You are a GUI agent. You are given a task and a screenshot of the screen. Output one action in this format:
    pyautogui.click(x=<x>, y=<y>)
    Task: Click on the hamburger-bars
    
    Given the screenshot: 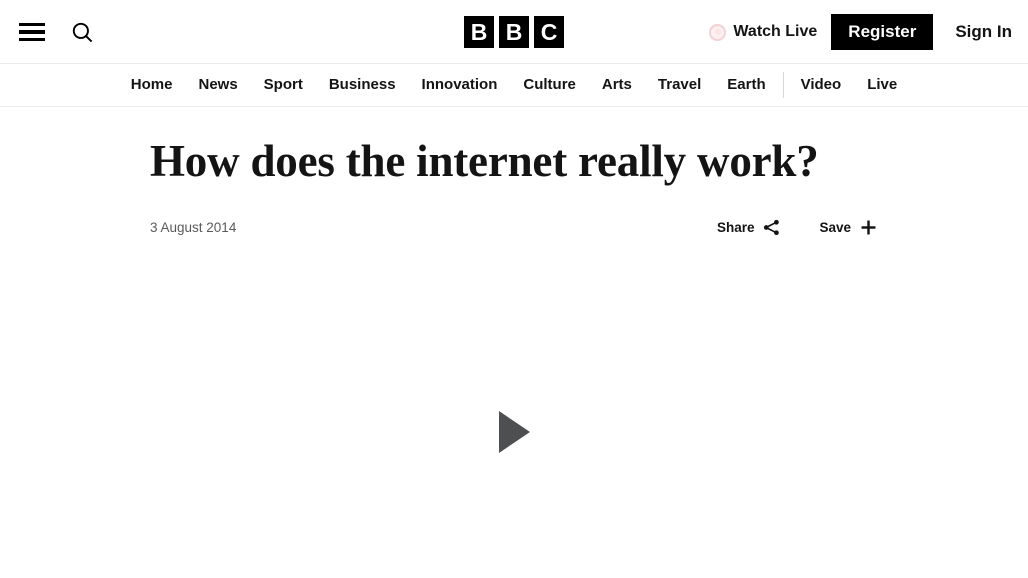 What is the action you would take?
    pyautogui.click(x=32, y=32)
    